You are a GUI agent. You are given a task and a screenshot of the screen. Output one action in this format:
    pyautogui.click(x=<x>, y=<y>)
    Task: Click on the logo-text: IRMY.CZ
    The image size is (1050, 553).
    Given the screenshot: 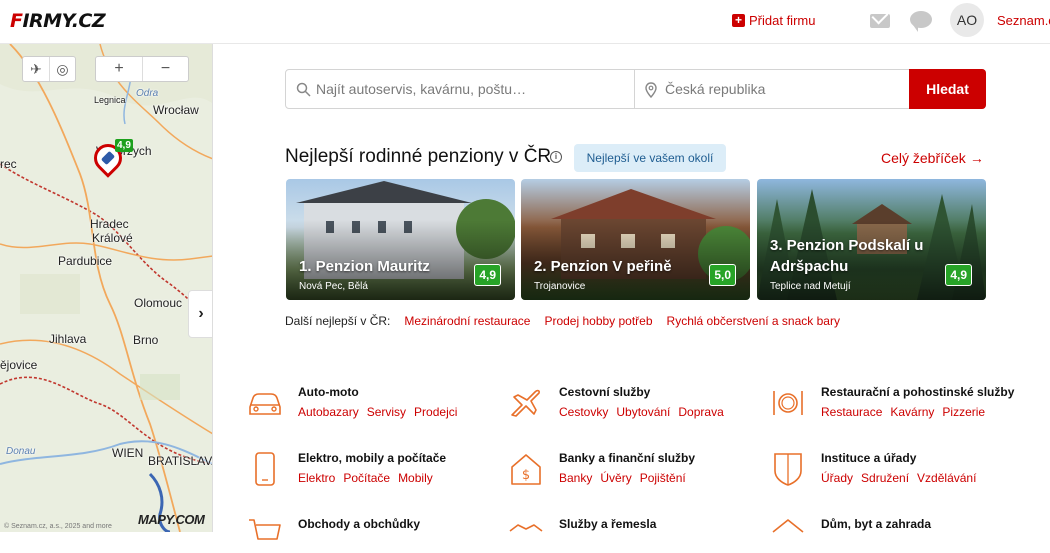 What is the action you would take?
    pyautogui.click(x=64, y=21)
    